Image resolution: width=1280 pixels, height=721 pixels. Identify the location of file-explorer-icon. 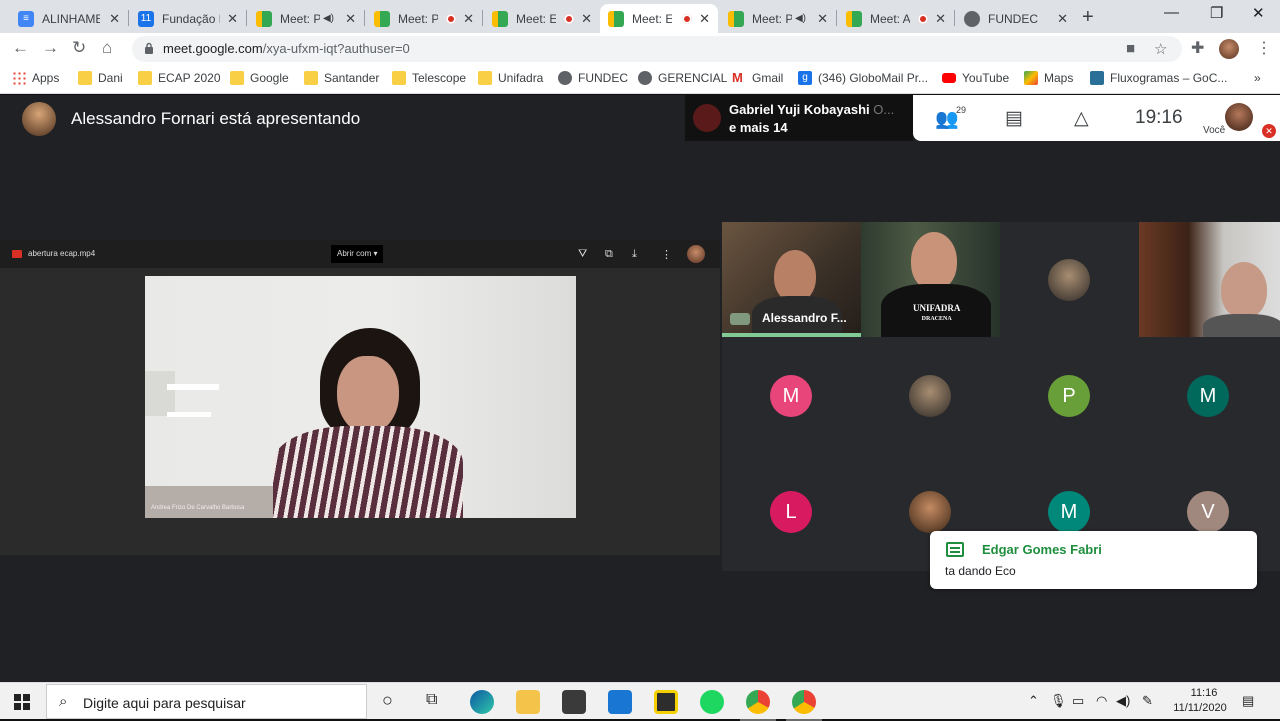
(528, 702).